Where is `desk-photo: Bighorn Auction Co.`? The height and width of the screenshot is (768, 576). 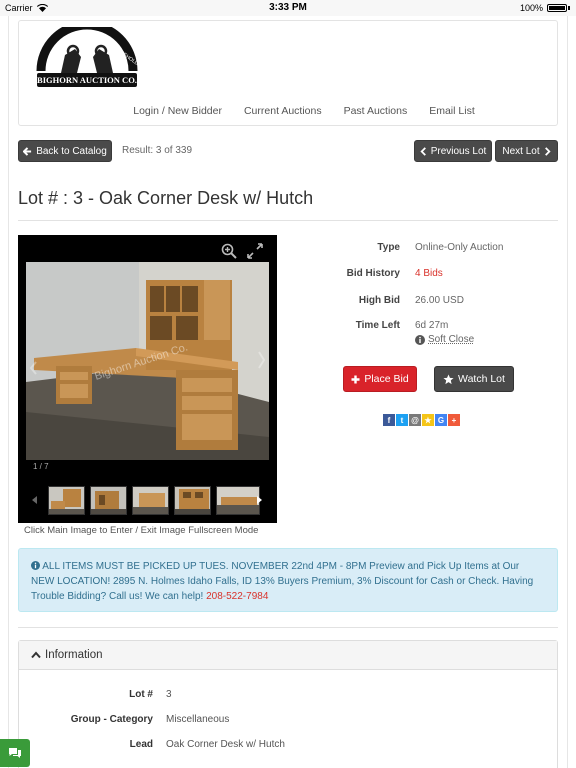 desk-photo: Bighorn Auction Co. is located at coordinates (147, 361).